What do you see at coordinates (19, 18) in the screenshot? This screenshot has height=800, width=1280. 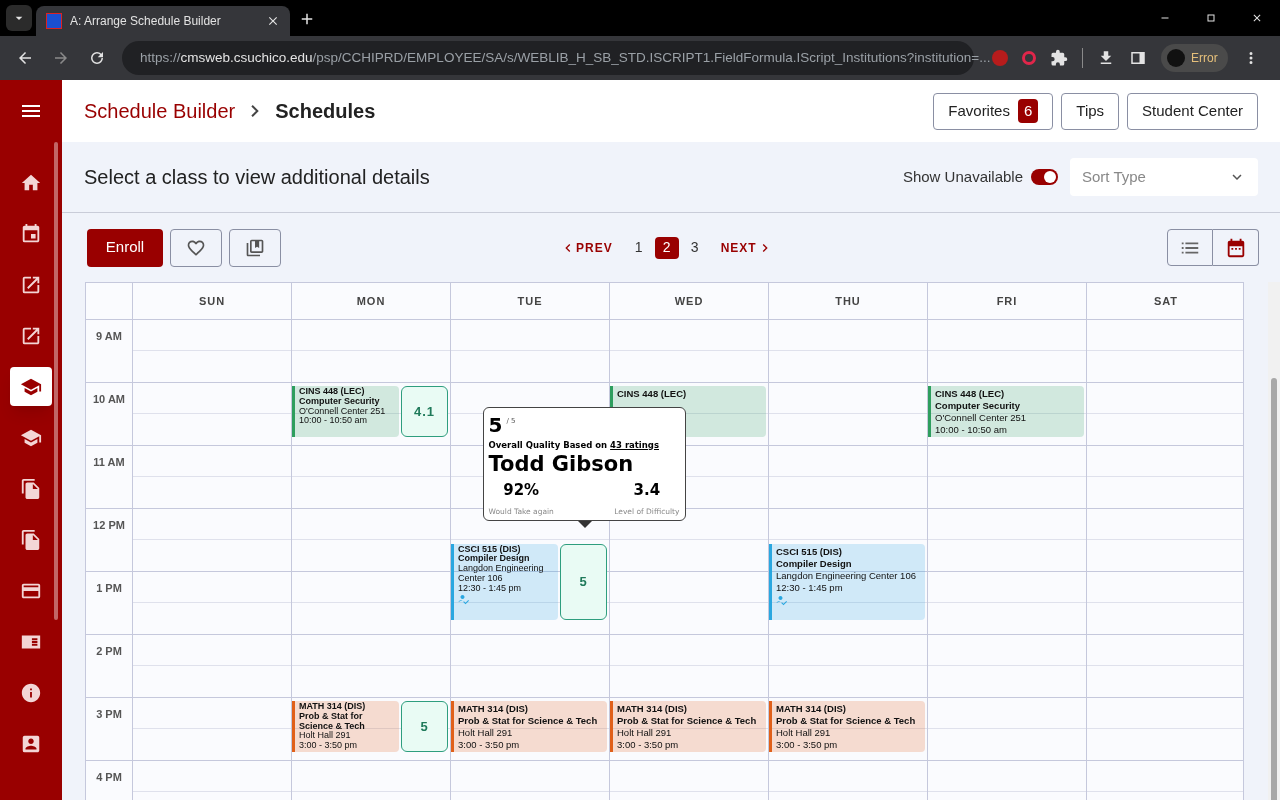 I see `tab-list-button` at bounding box center [19, 18].